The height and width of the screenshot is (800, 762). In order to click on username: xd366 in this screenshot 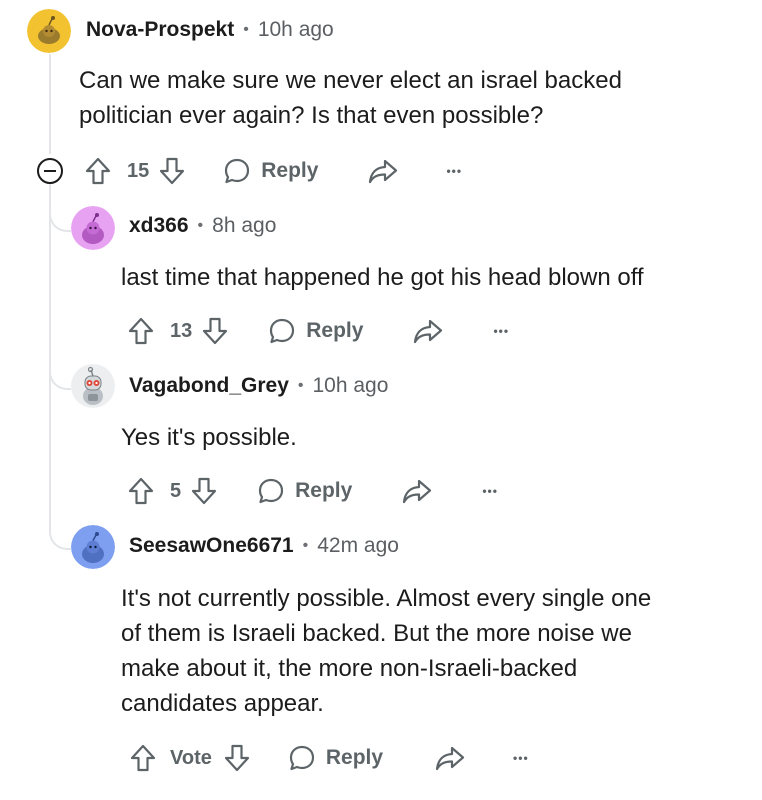, I will do `click(159, 226)`.